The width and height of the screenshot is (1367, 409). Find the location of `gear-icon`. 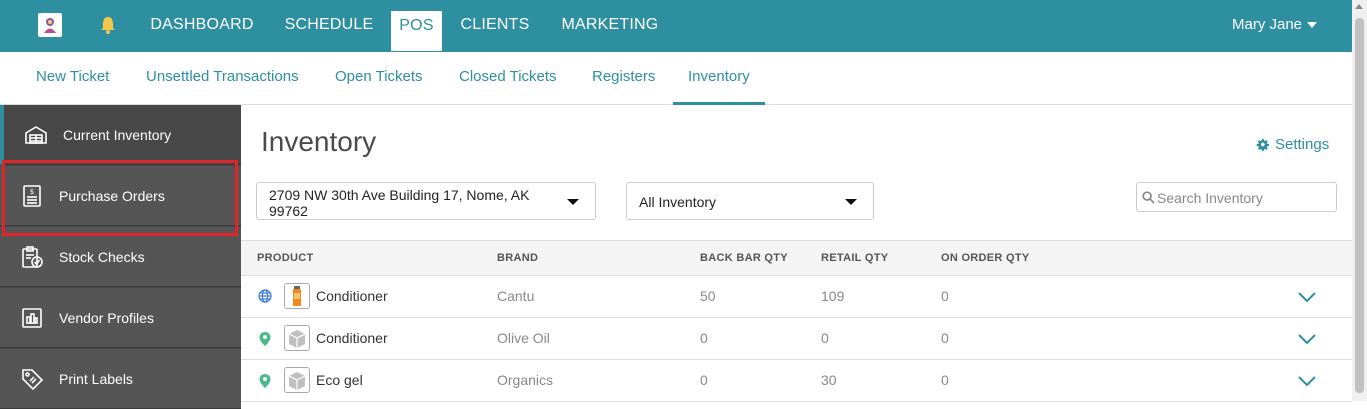

gear-icon is located at coordinates (1262, 146).